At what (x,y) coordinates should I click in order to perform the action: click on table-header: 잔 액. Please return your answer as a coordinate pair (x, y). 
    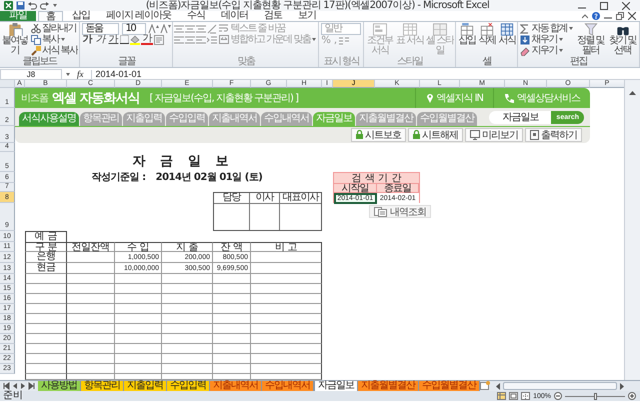
    Looking at the image, I should click on (232, 247).